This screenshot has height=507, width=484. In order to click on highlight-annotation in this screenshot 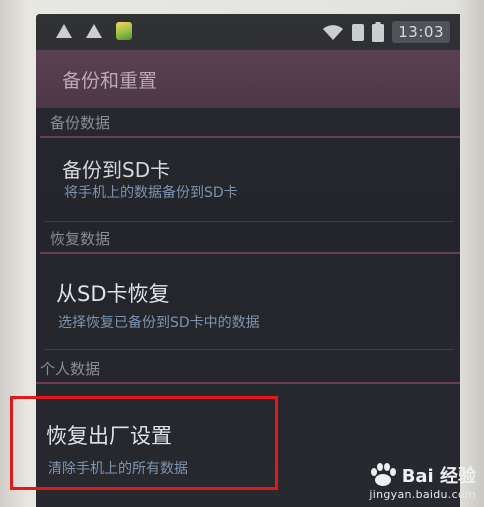, I will do `click(144, 443)`.